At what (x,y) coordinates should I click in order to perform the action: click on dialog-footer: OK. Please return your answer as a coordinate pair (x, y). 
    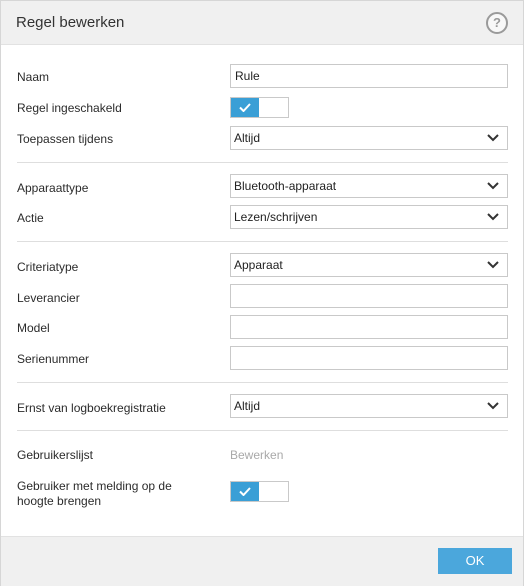
    Looking at the image, I should click on (262, 561).